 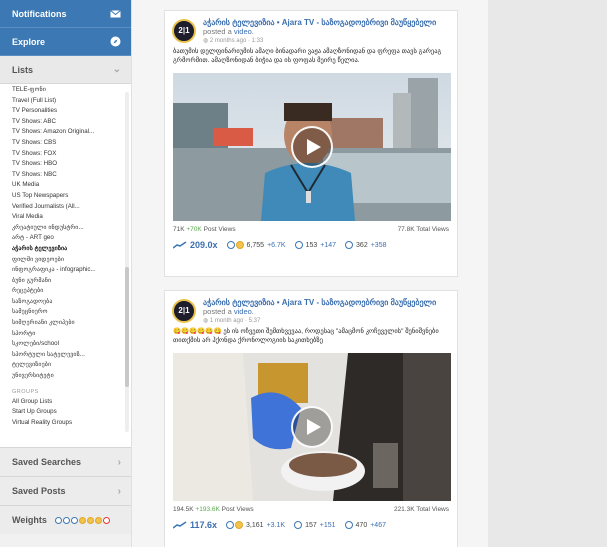 What do you see at coordinates (66, 281) in the screenshot?
I see `list-item: ბუნი გურმანი` at bounding box center [66, 281].